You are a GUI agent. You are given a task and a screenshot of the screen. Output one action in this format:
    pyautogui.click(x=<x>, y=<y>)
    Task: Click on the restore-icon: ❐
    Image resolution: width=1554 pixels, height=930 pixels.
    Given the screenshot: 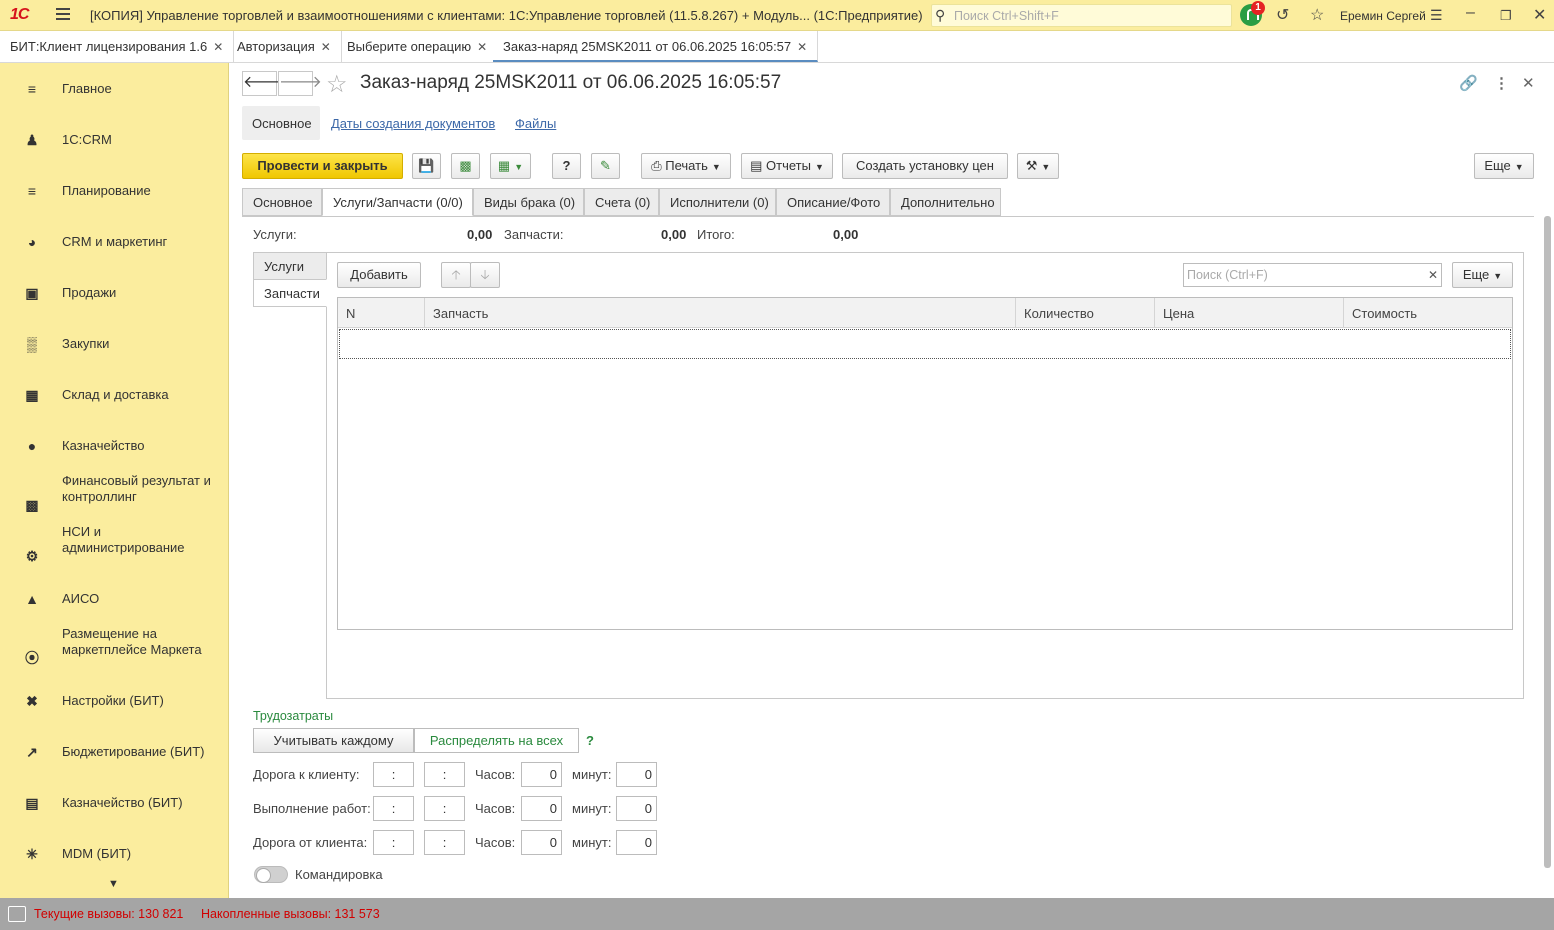 What is the action you would take?
    pyautogui.click(x=1506, y=16)
    